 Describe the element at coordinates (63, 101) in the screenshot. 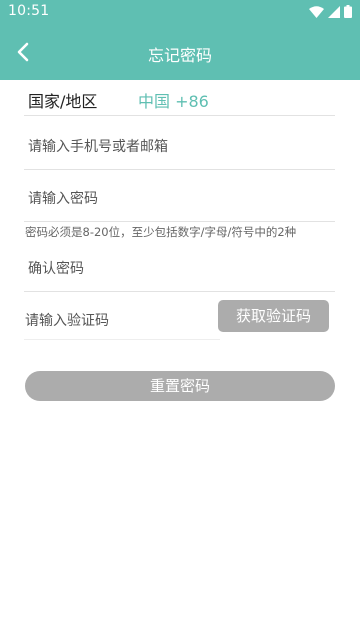

I see `region-label: 国家/地区` at that location.